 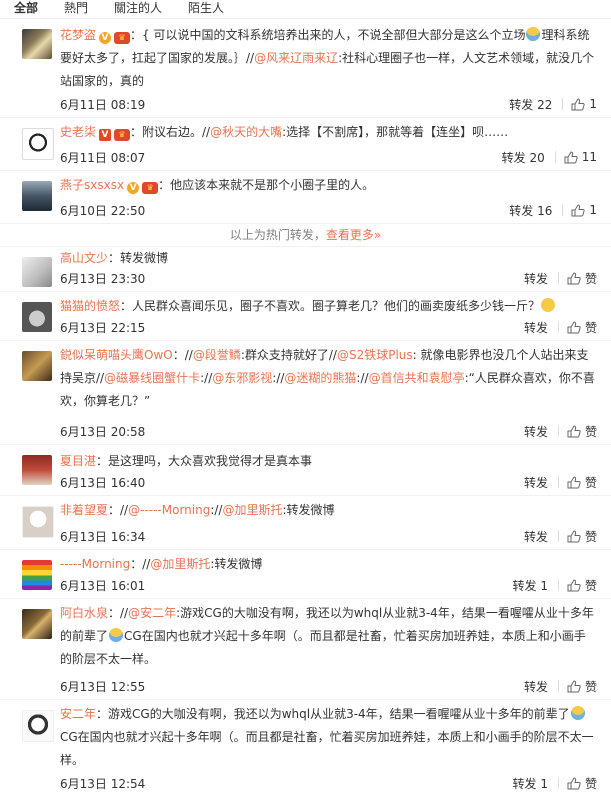 What do you see at coordinates (320, 378) in the screenshot?
I see `mention-link: @迷糊的熊猫` at bounding box center [320, 378].